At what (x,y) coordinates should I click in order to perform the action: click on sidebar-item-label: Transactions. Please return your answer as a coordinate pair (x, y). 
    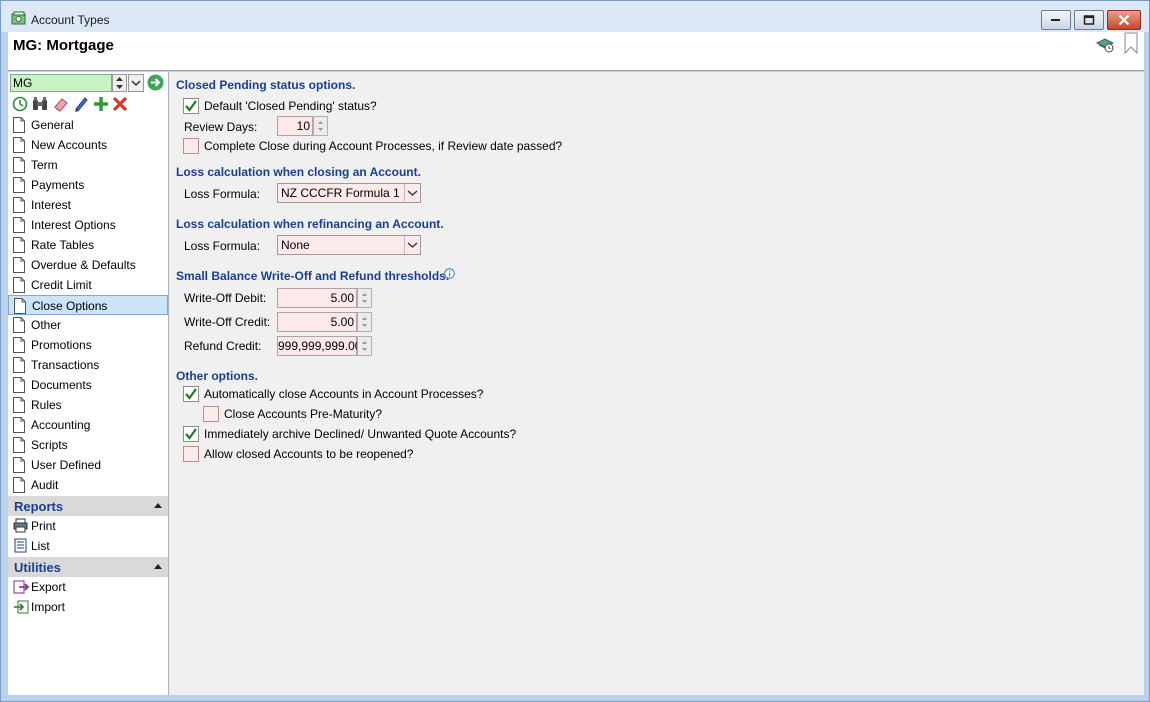
    Looking at the image, I should click on (65, 365).